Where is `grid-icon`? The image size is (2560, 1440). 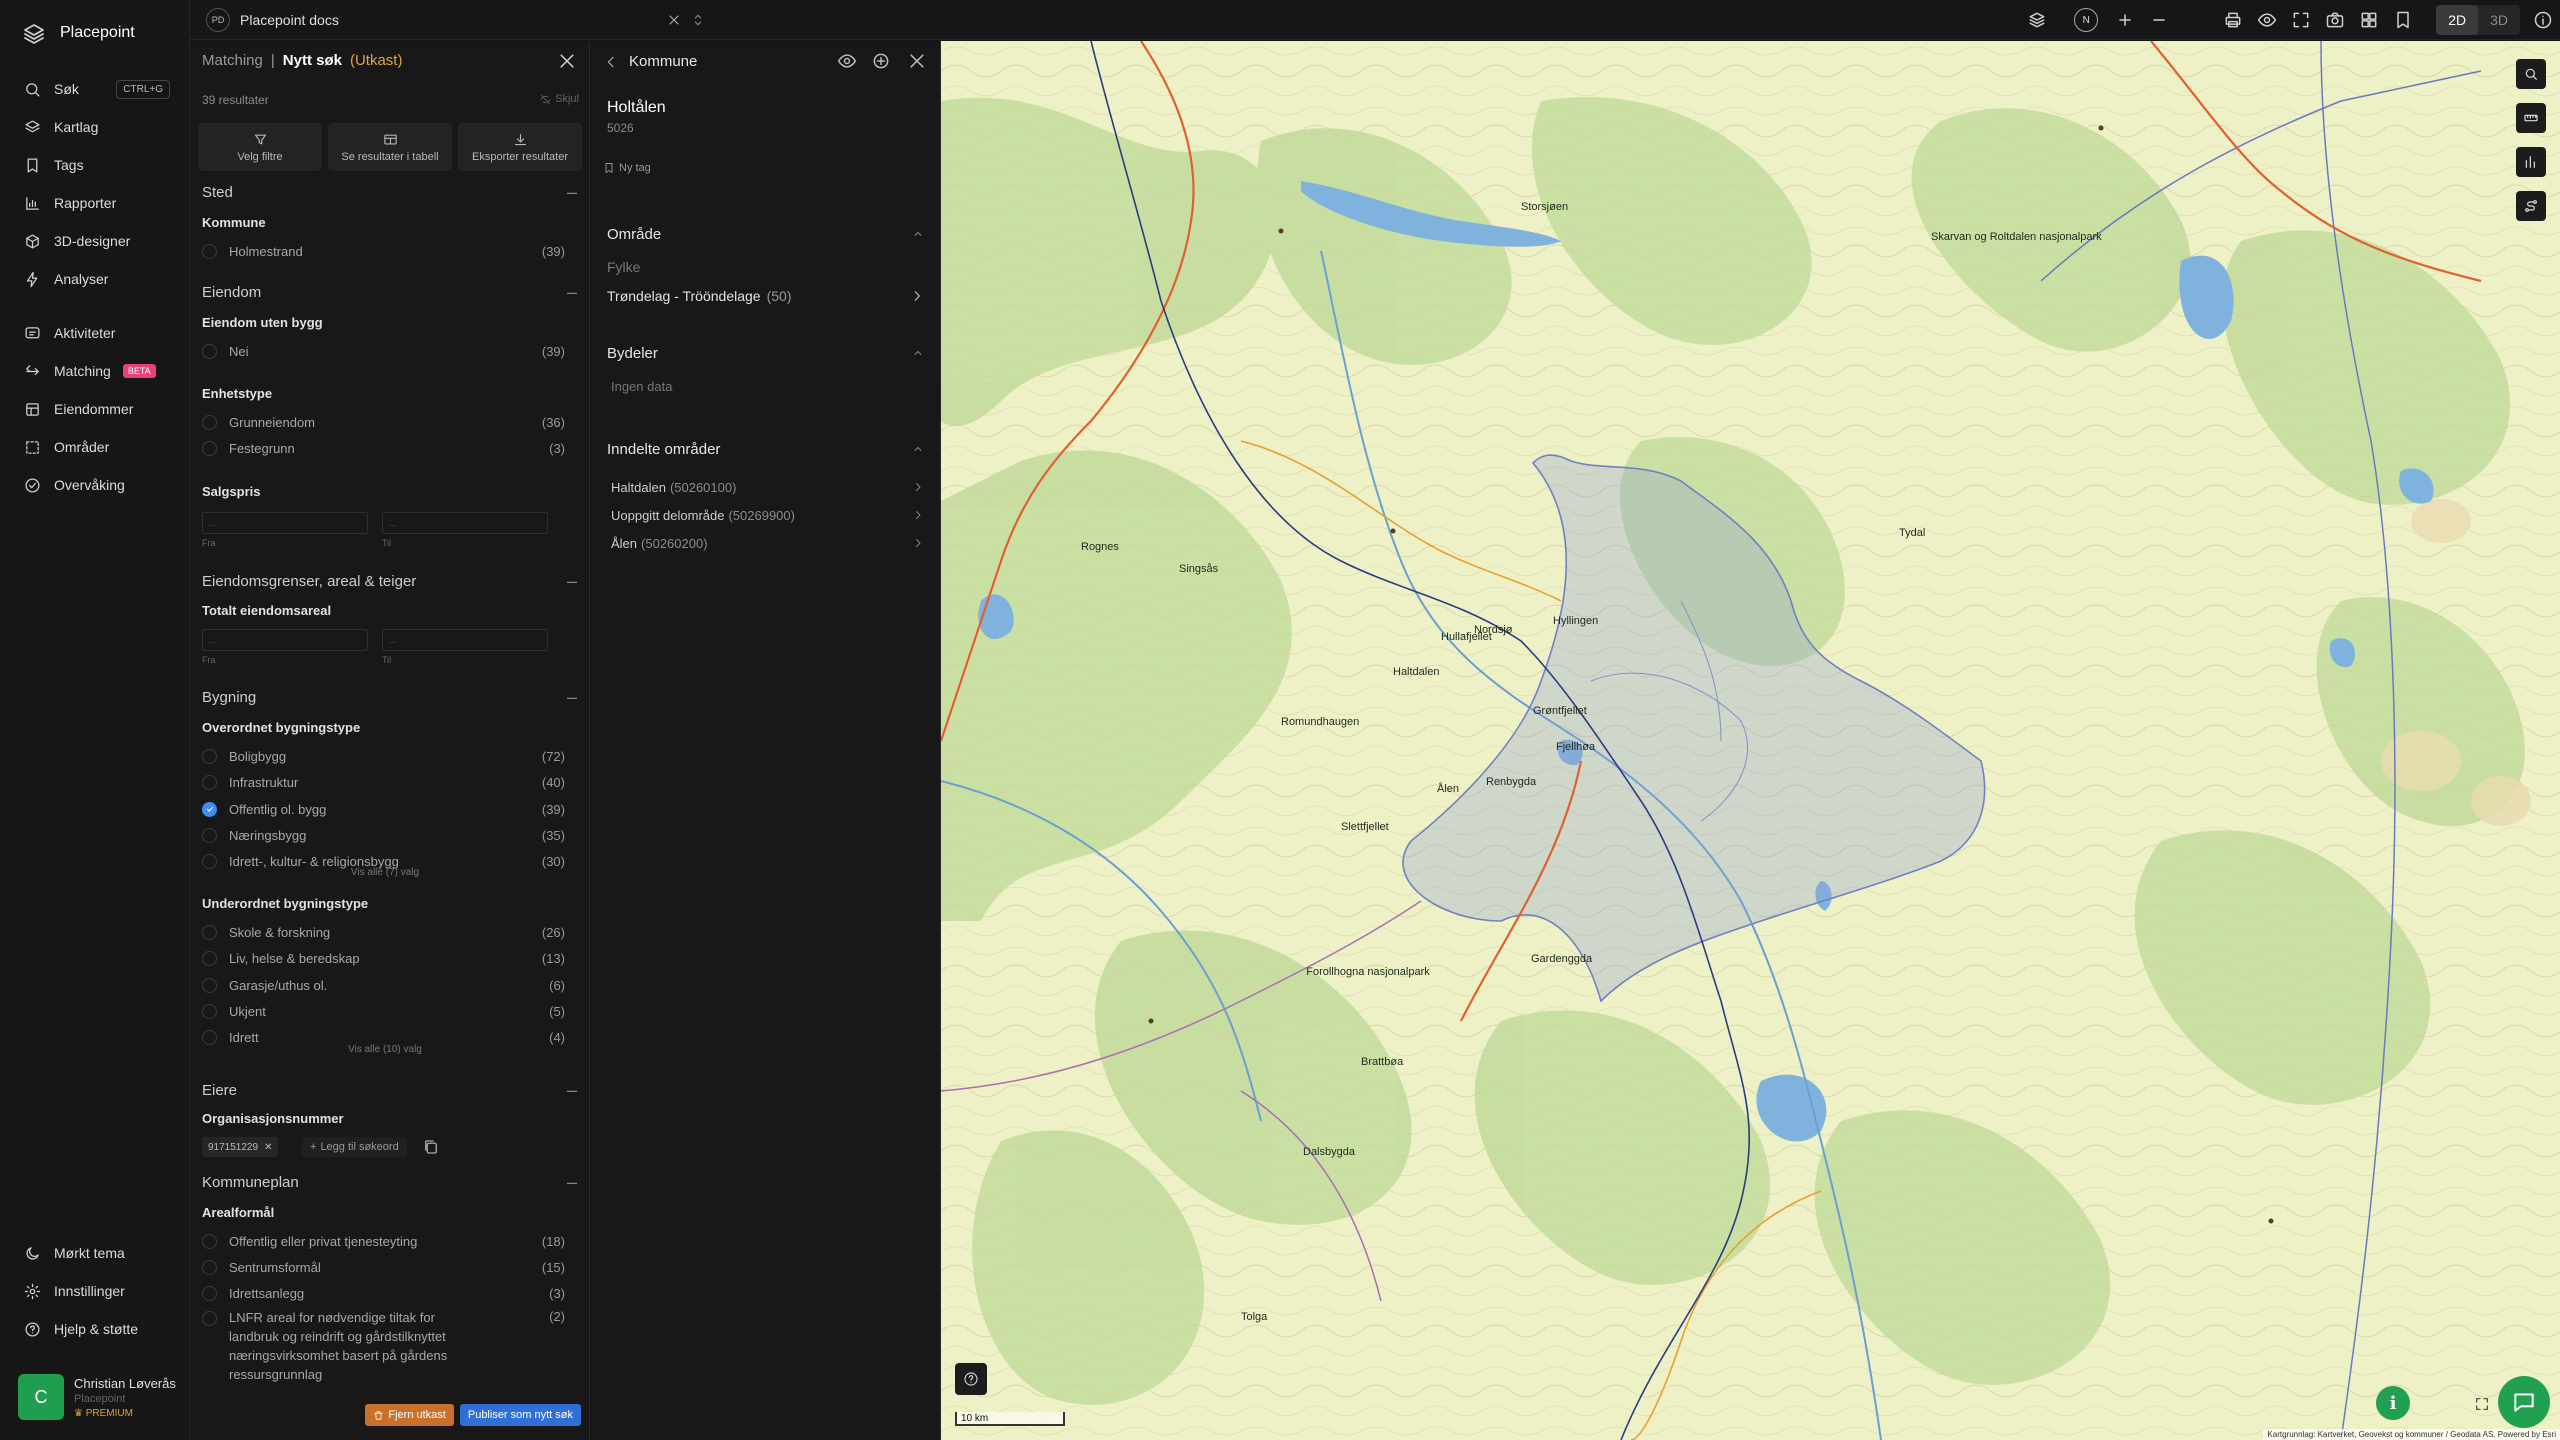
grid-icon is located at coordinates (2369, 20).